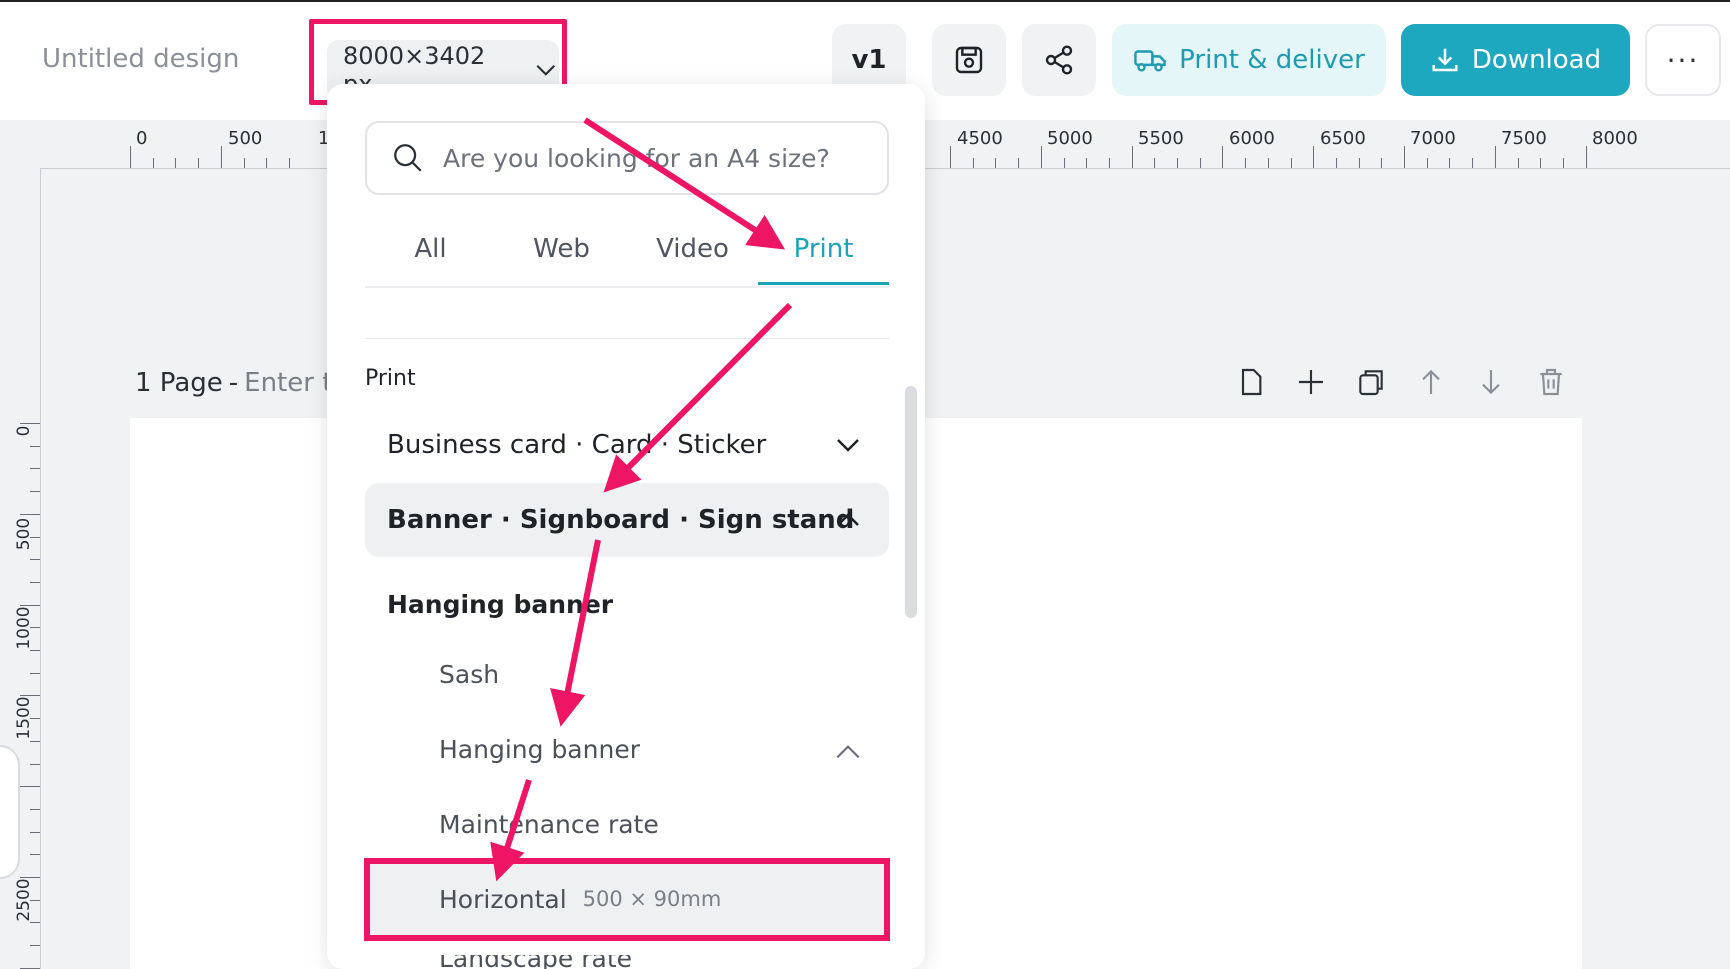 This screenshot has width=1730, height=969. Describe the element at coordinates (140, 59) in the screenshot. I see `design-title: Untitled design` at that location.